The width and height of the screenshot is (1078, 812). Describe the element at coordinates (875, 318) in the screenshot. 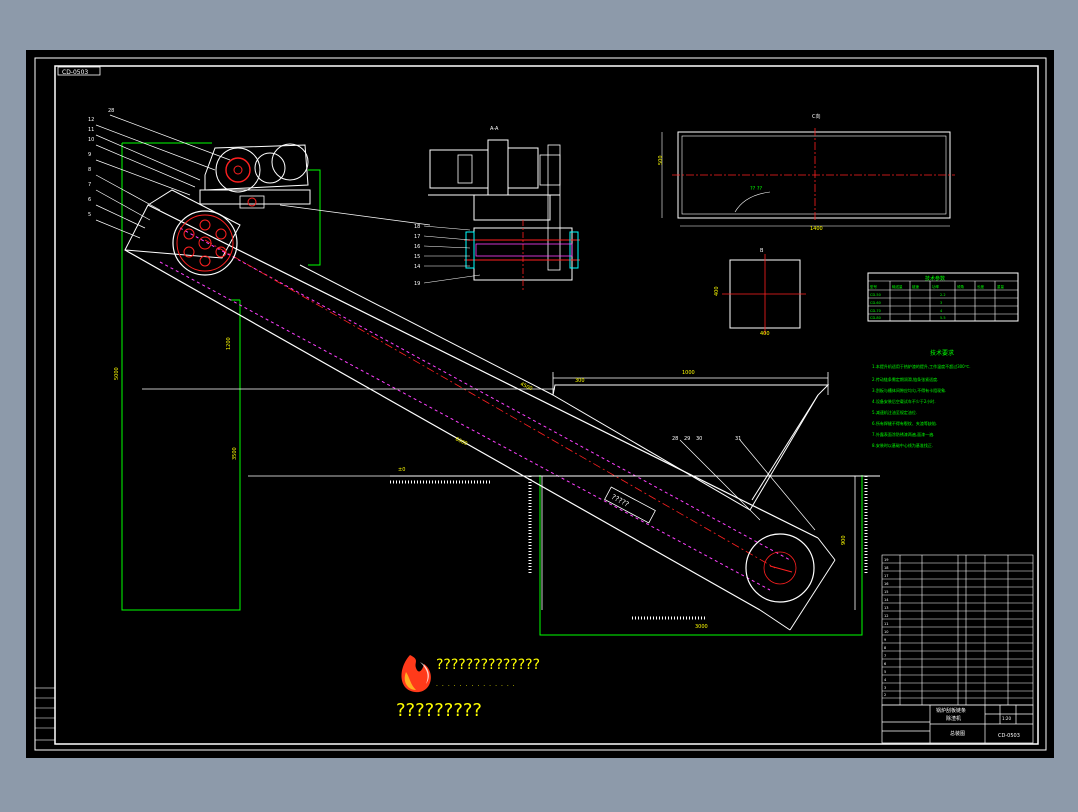

I see `svg-text: CD-80` at that location.